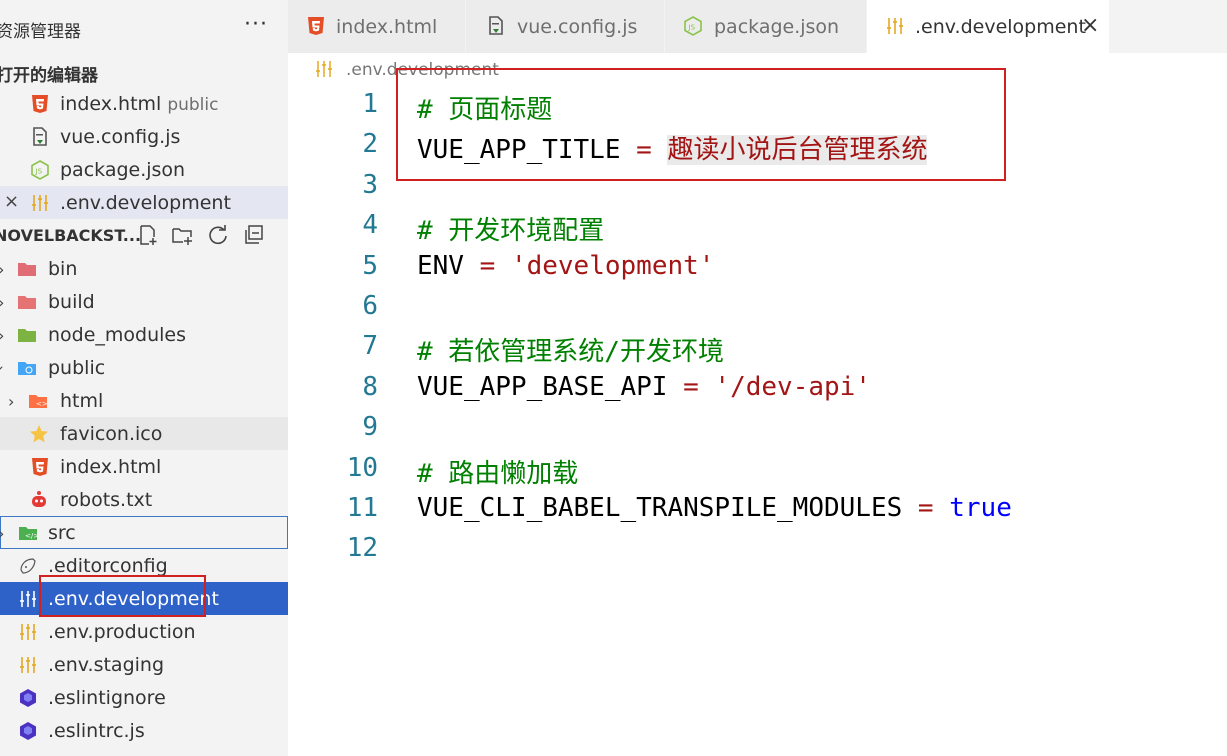 Image resolution: width=1227 pixels, height=756 pixels. What do you see at coordinates (370, 427) in the screenshot?
I see `line-number: 9` at bounding box center [370, 427].